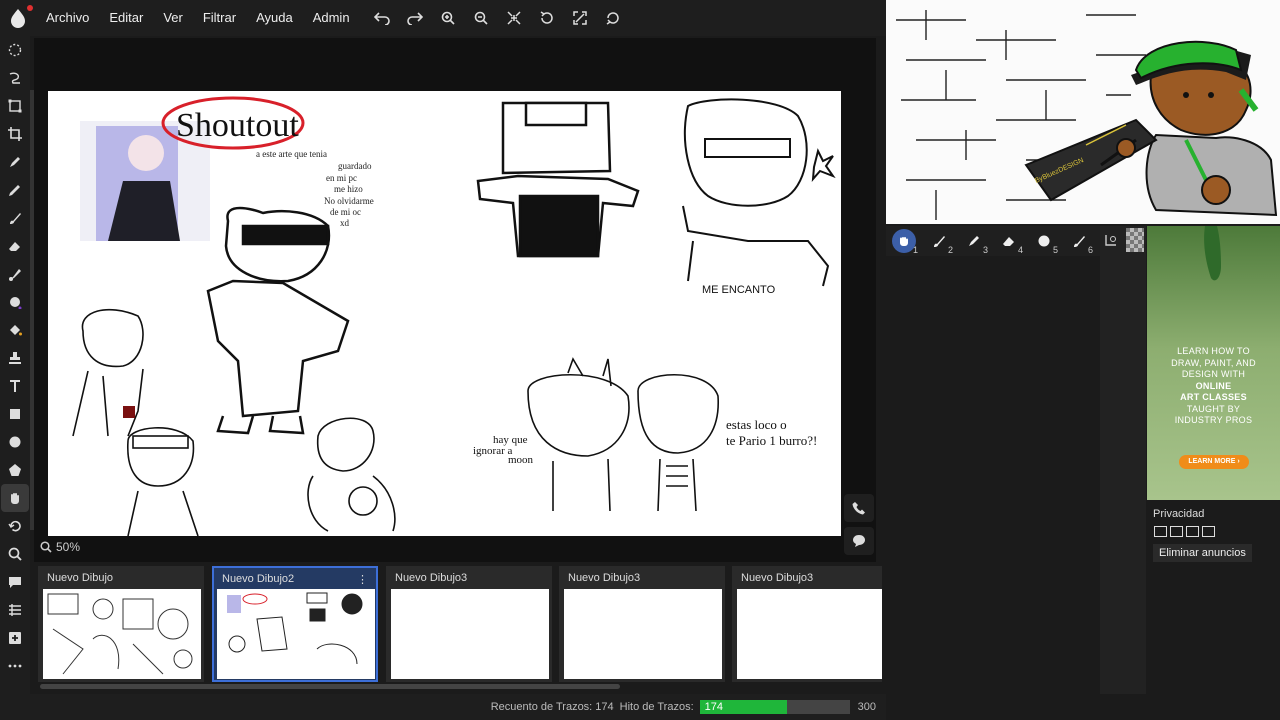 This screenshot has height=720, width=1280. Describe the element at coordinates (15, 274) in the screenshot. I see `smudge-icon` at that location.